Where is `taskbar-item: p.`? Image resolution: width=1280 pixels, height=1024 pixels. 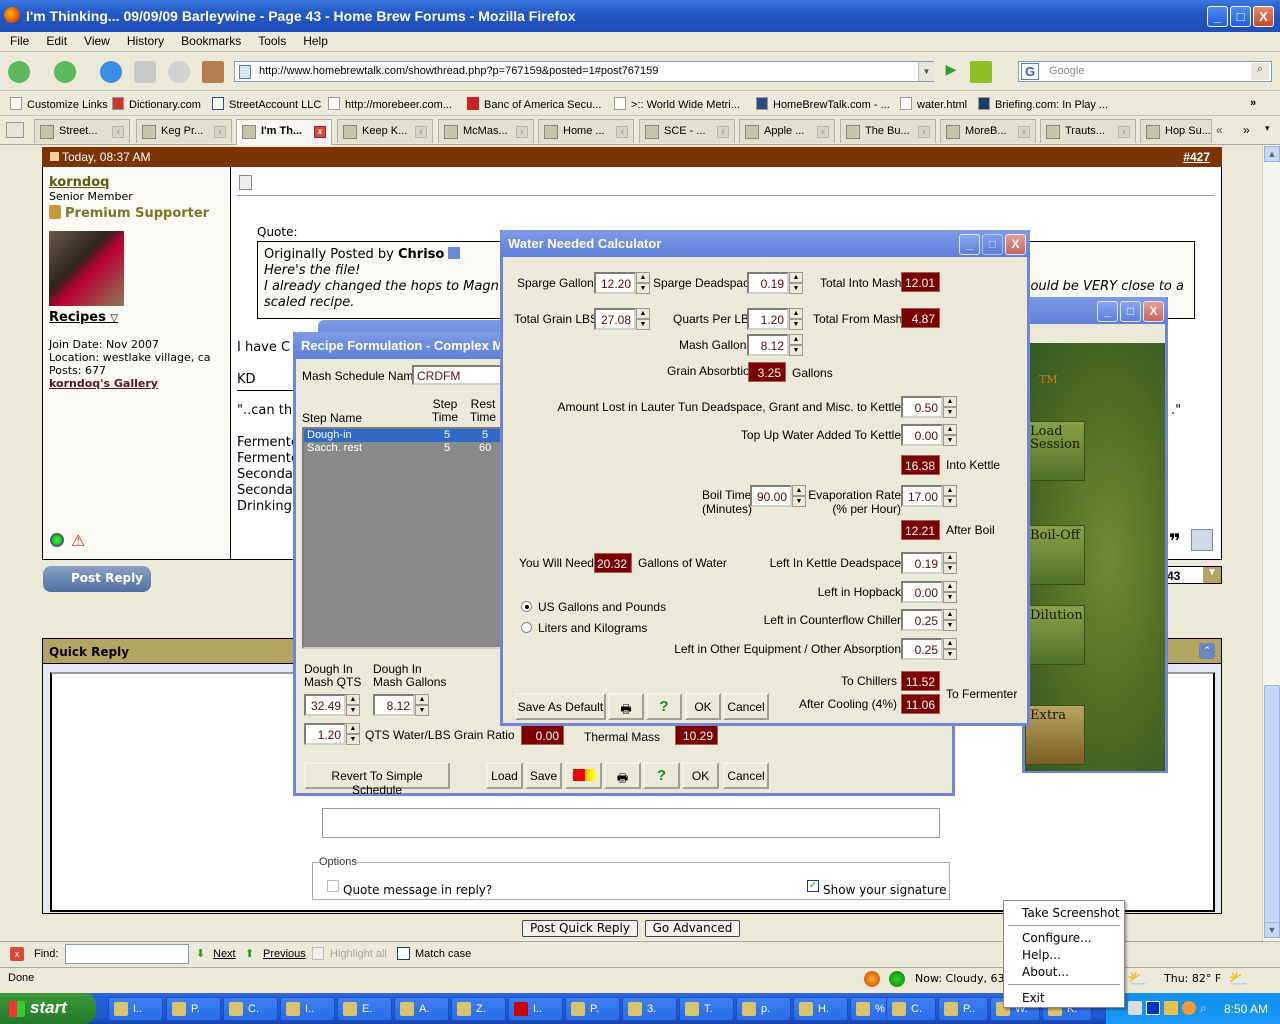
taskbar-item: p. is located at coordinates (763, 1009).